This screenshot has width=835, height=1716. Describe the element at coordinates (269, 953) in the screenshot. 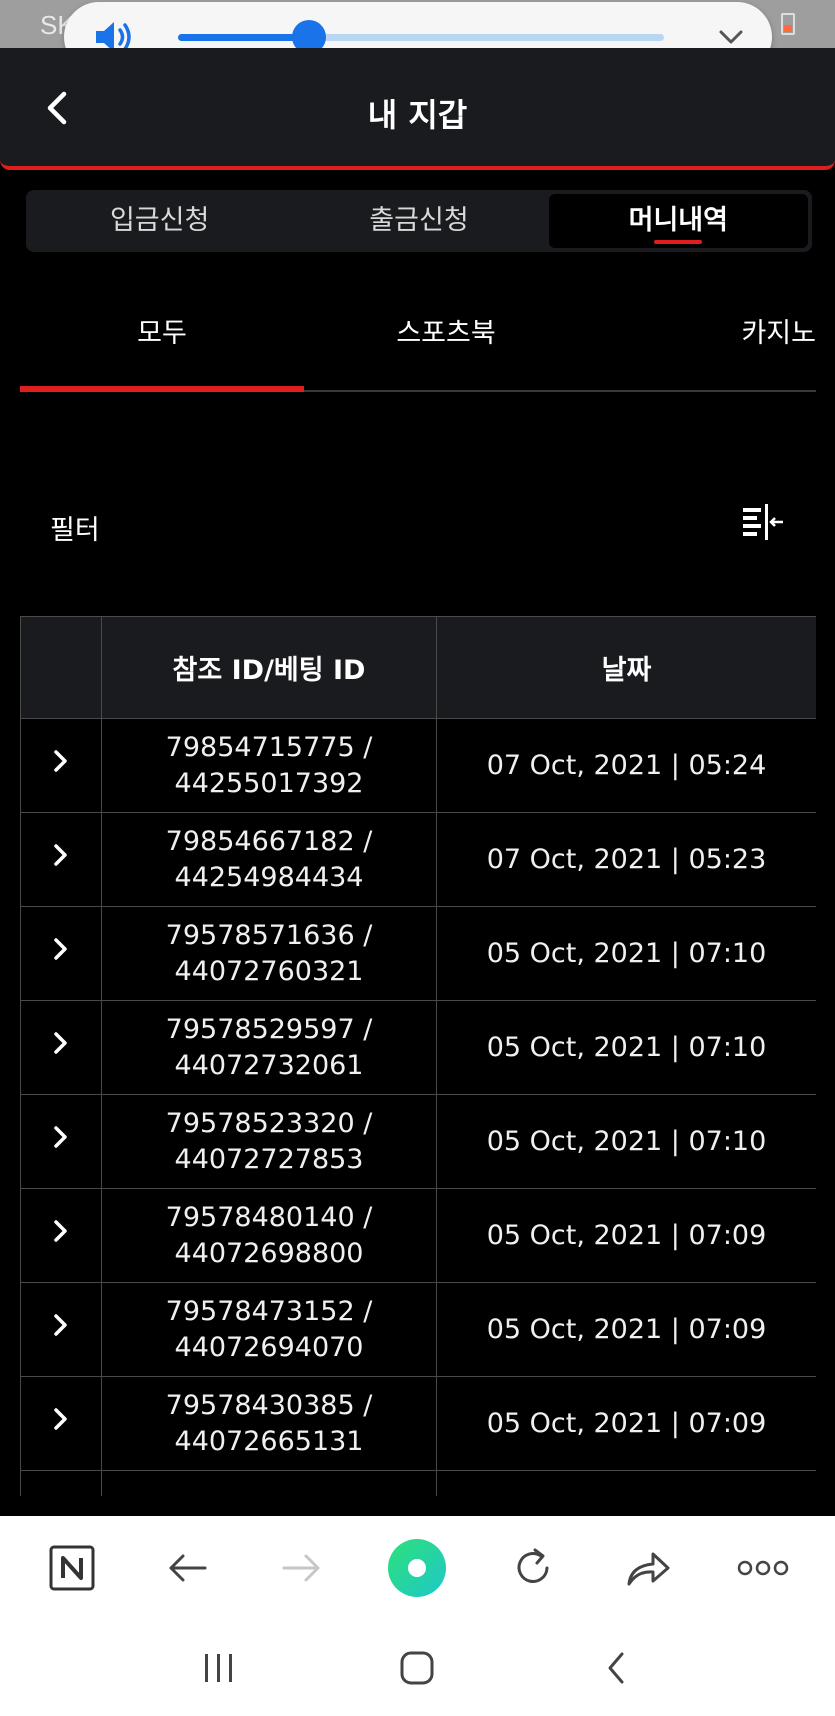

I see `ref-bet-id-cell: 79578571636 / 44072760321` at that location.